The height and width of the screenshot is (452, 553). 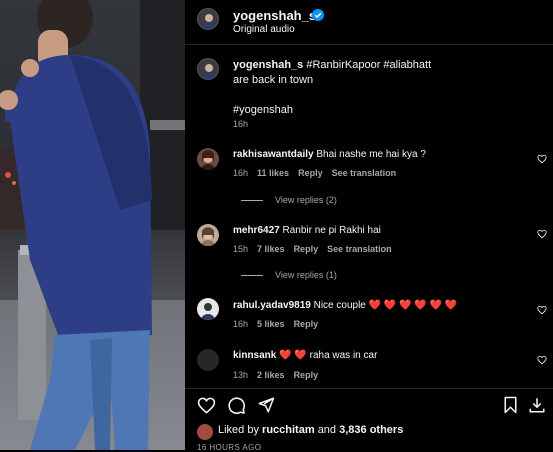 What do you see at coordinates (229, 447) in the screenshot?
I see `post-age: 16 HOURS AGO` at bounding box center [229, 447].